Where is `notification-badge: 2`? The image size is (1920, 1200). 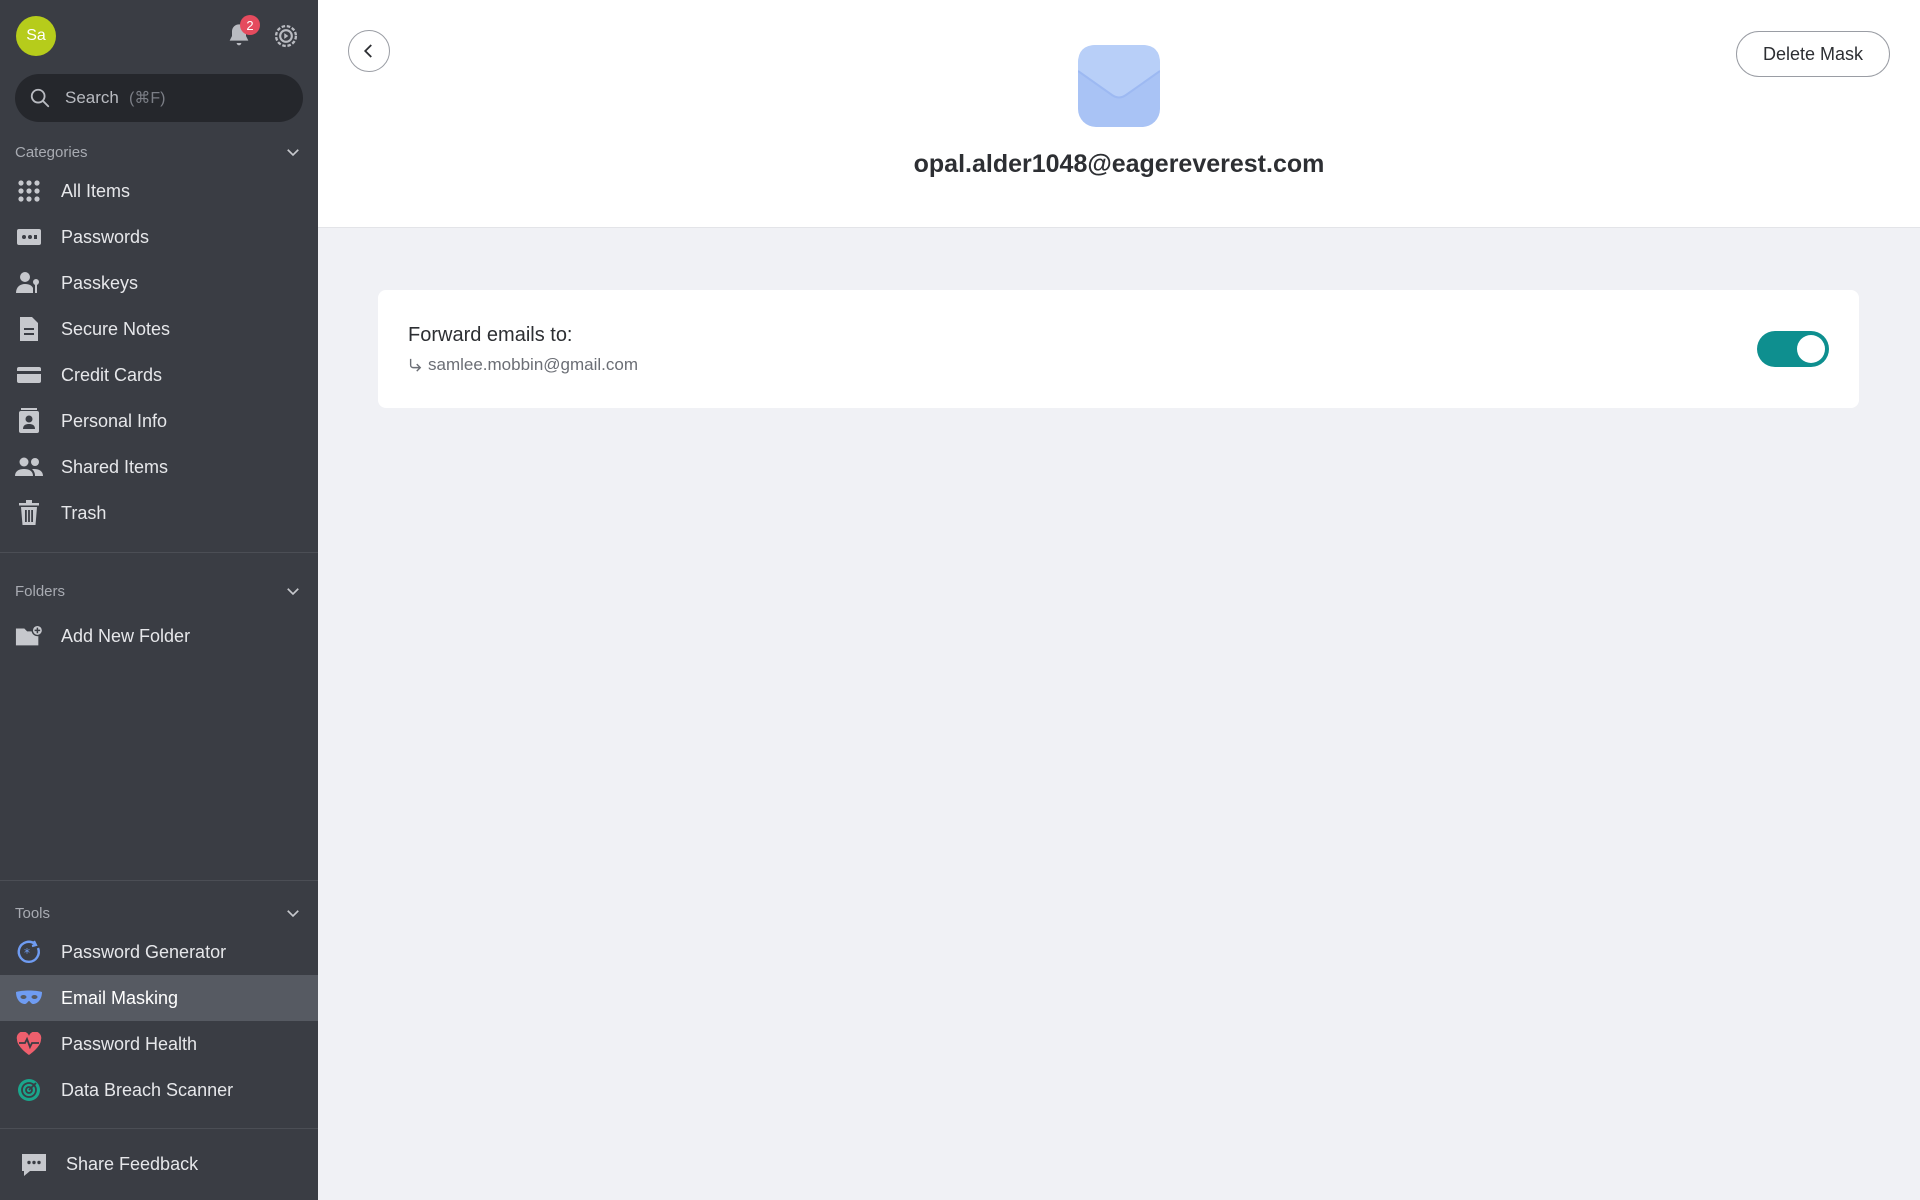 notification-badge: 2 is located at coordinates (250, 25).